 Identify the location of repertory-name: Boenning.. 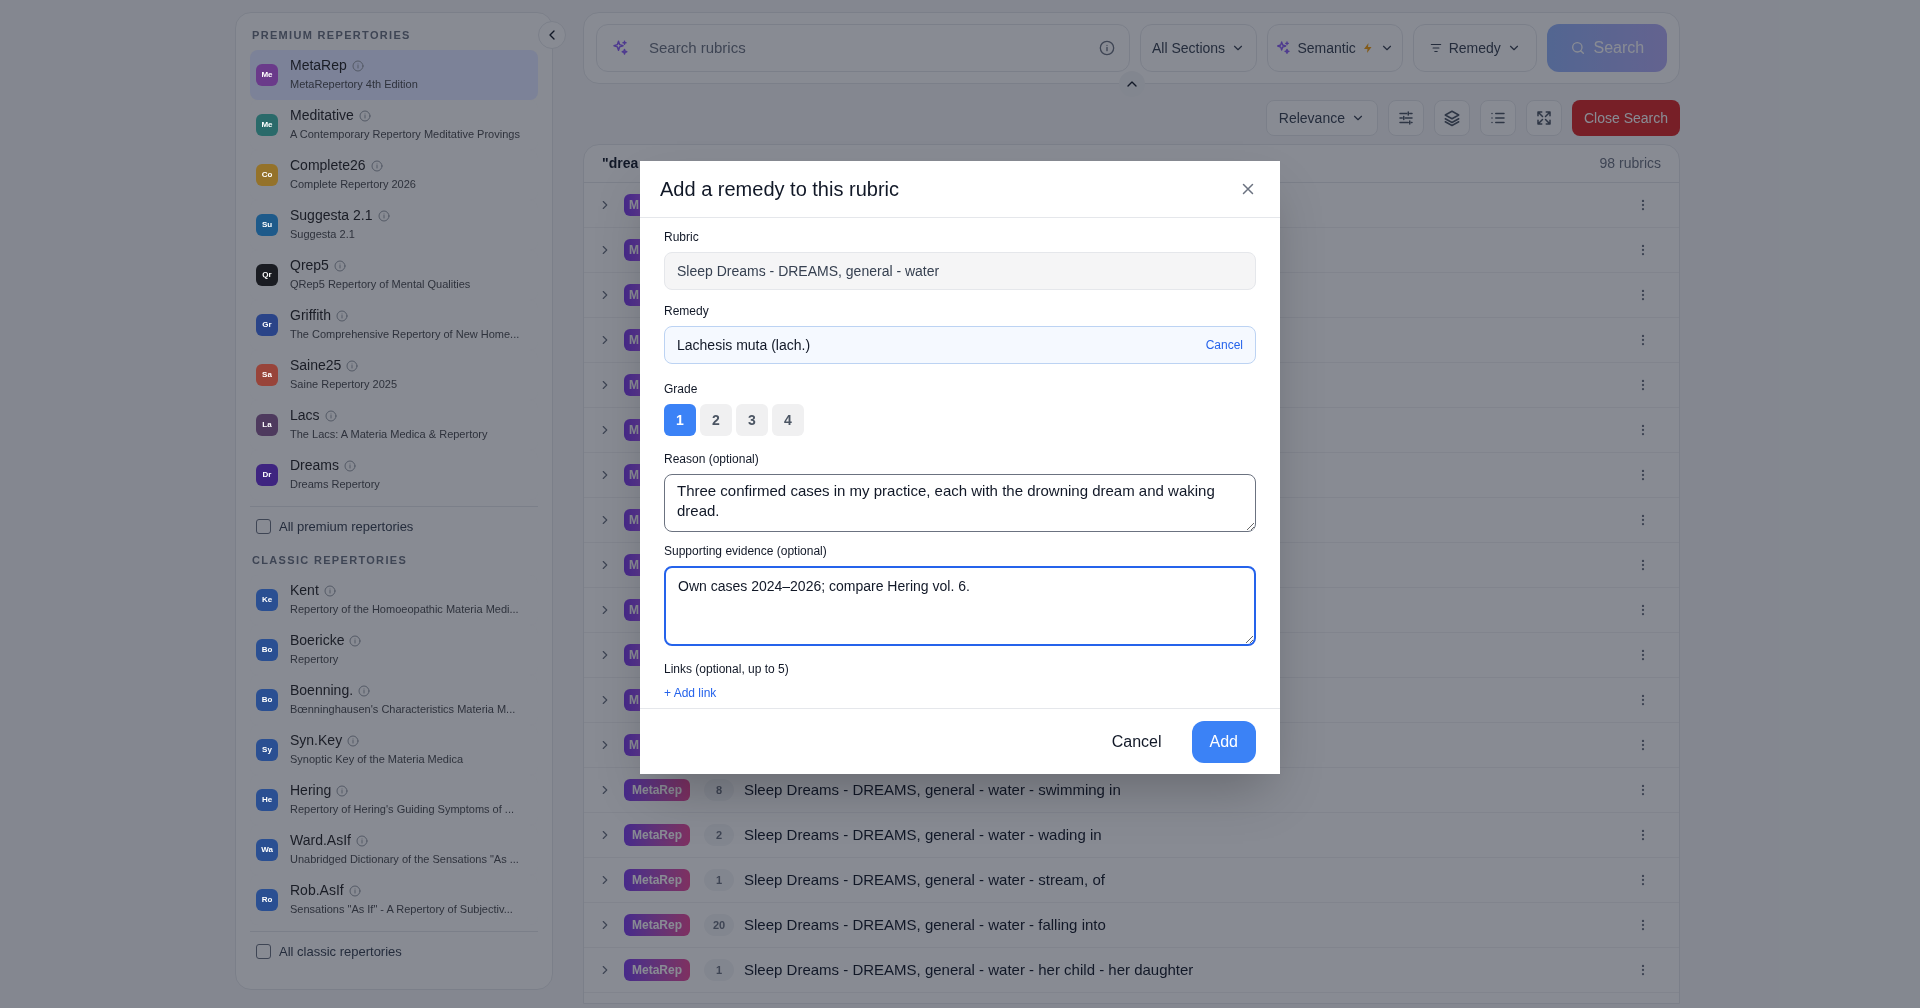
(322, 691).